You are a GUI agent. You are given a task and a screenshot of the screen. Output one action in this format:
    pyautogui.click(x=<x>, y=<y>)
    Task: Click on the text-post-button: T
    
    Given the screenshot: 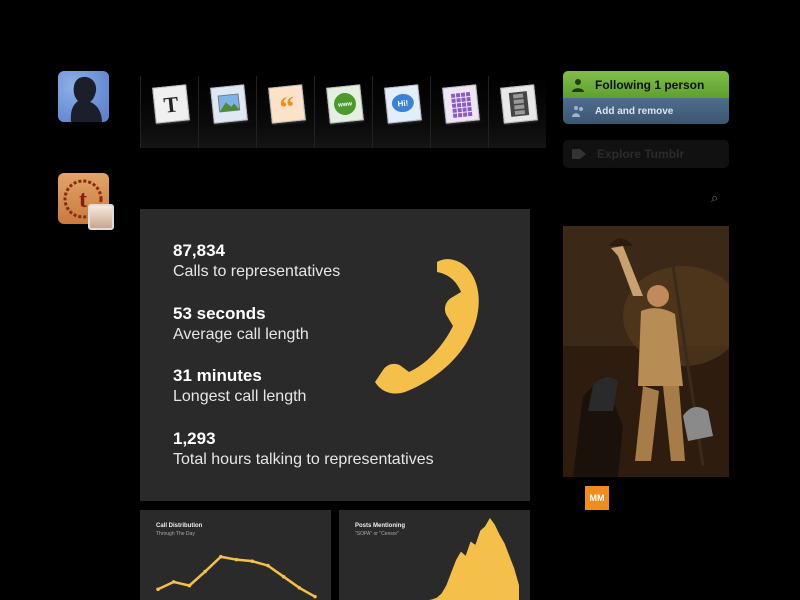 What is the action you would take?
    pyautogui.click(x=169, y=112)
    